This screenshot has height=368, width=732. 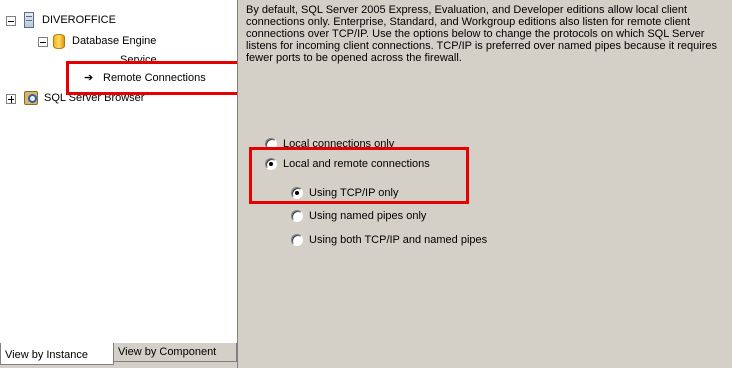 I want to click on radio-label: Local connections only, so click(x=339, y=144).